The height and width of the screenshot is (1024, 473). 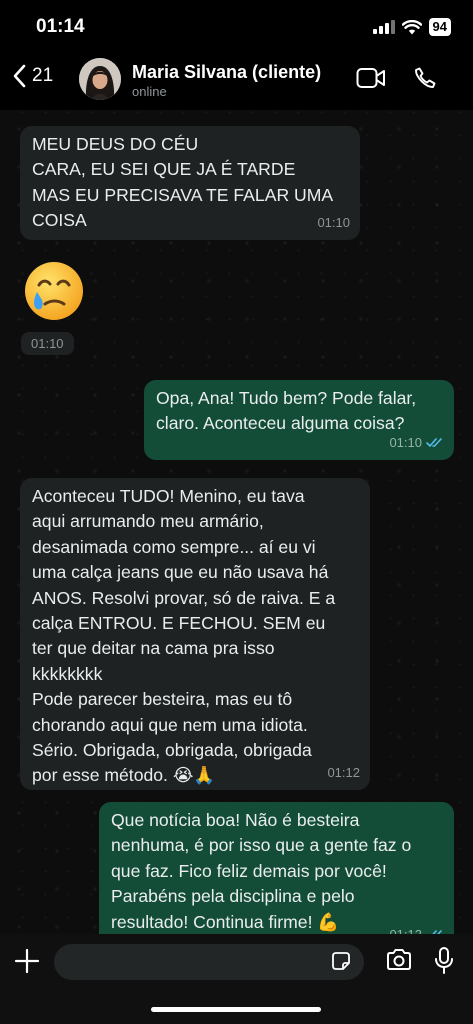 I want to click on message-text-line: Sério. Obrigada, obrigada, obrigada, so click(x=172, y=750).